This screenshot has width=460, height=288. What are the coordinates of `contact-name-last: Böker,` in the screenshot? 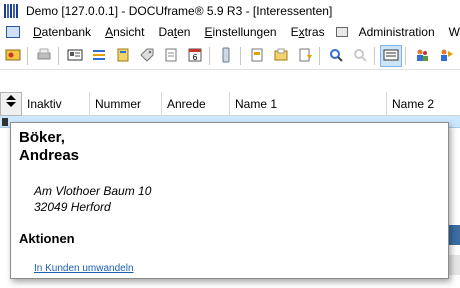 It's located at (42, 137).